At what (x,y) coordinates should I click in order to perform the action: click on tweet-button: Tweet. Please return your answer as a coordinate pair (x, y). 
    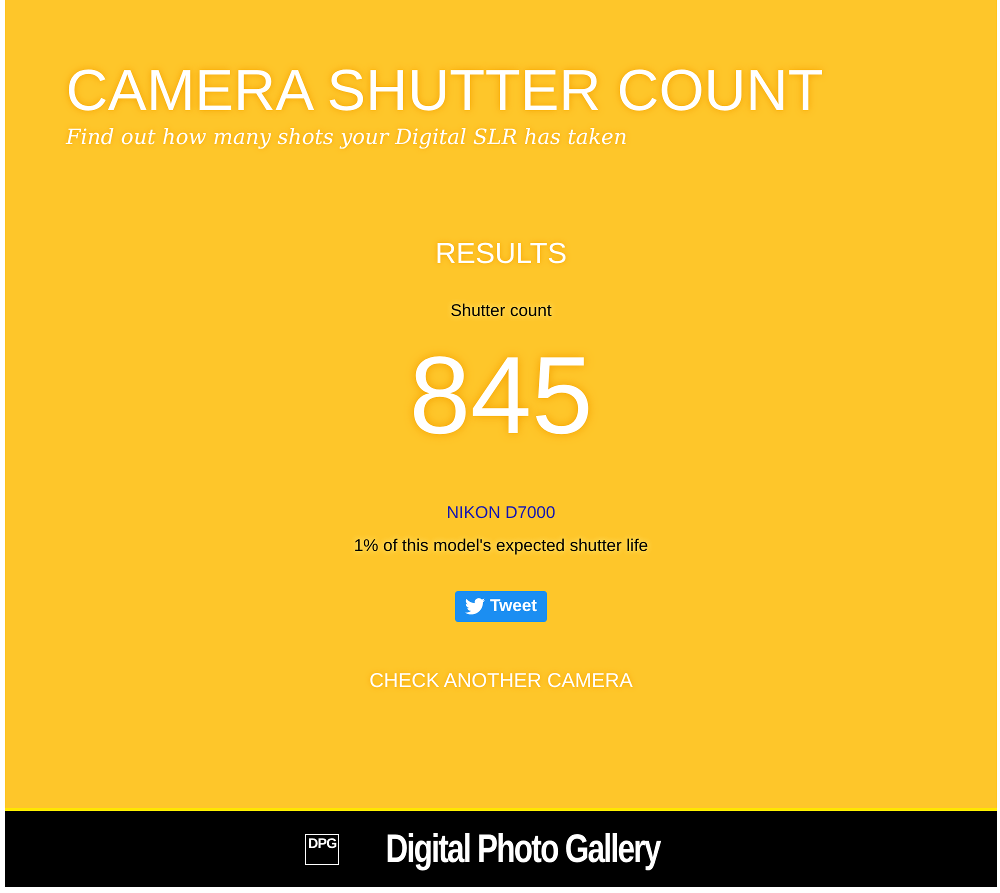
    Looking at the image, I should click on (501, 606).